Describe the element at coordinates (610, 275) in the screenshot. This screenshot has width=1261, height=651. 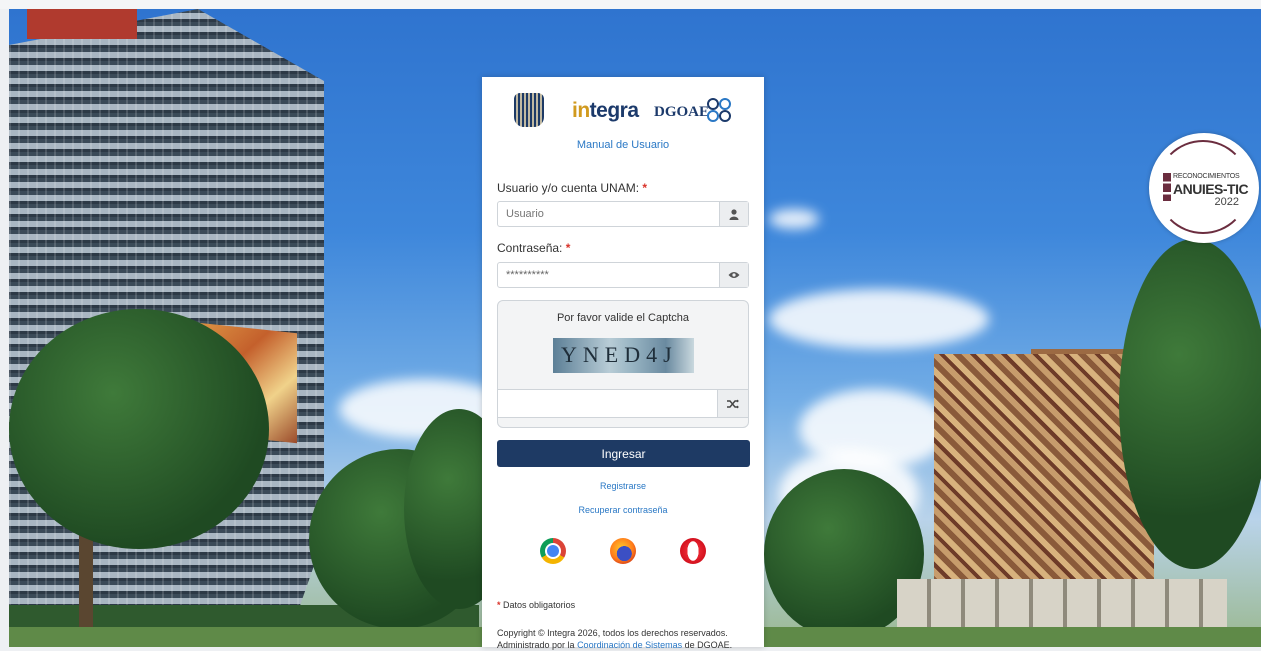
I see `password-input` at that location.